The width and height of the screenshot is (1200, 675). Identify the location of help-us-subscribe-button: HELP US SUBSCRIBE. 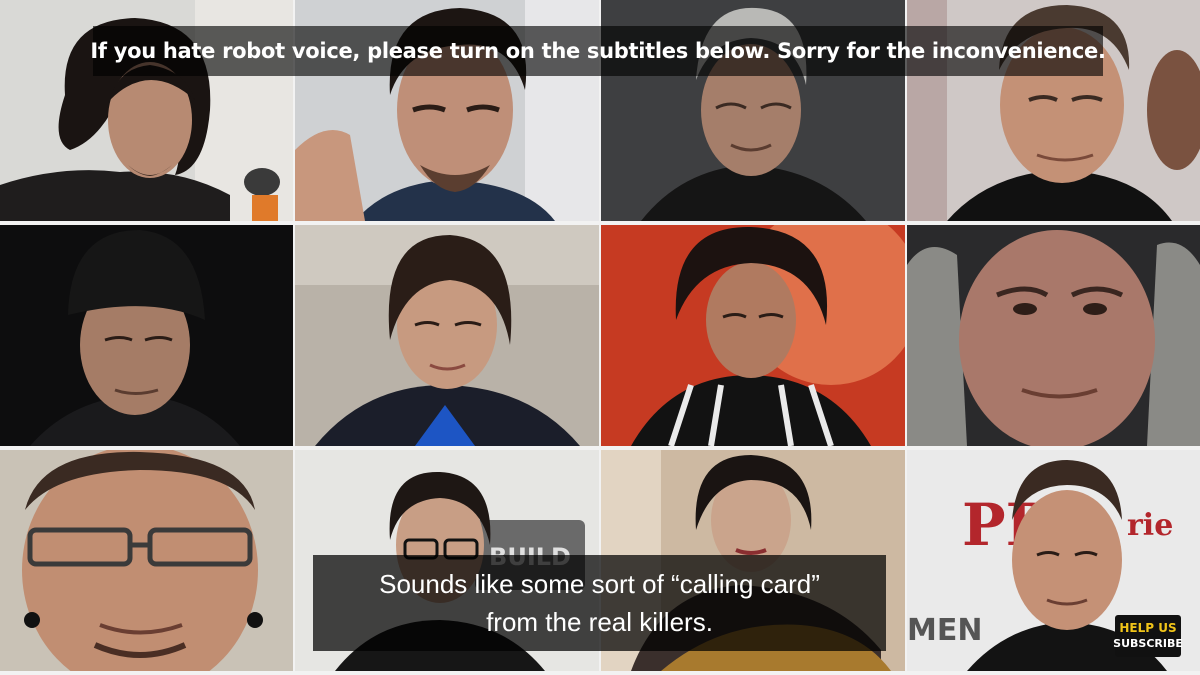
(1148, 636).